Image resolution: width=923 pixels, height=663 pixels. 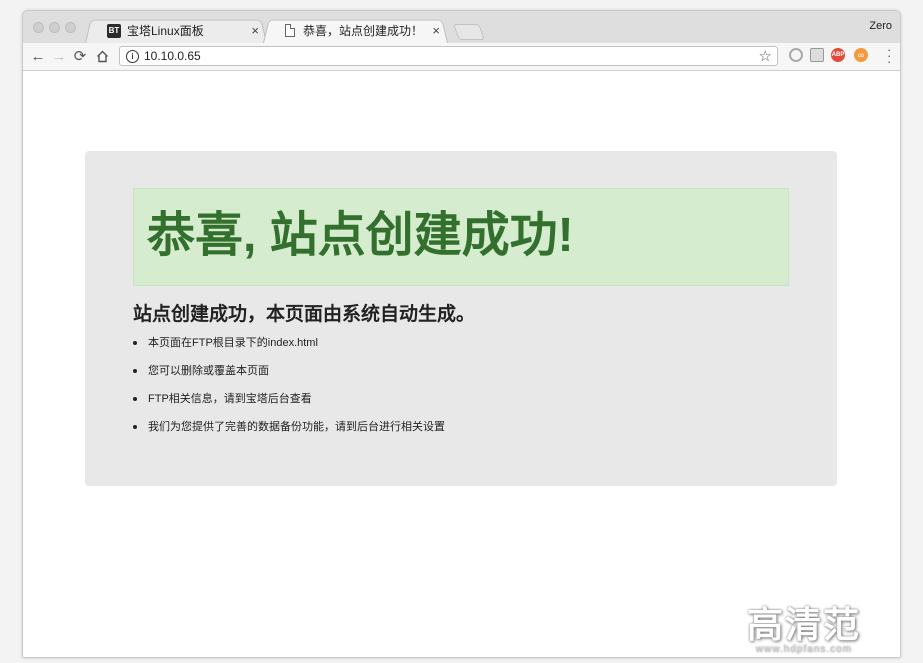 I want to click on tab-strip: BT 宝塔Linux面板 × 恭喜，站点创建成功！ × Zero, so click(x=461, y=27).